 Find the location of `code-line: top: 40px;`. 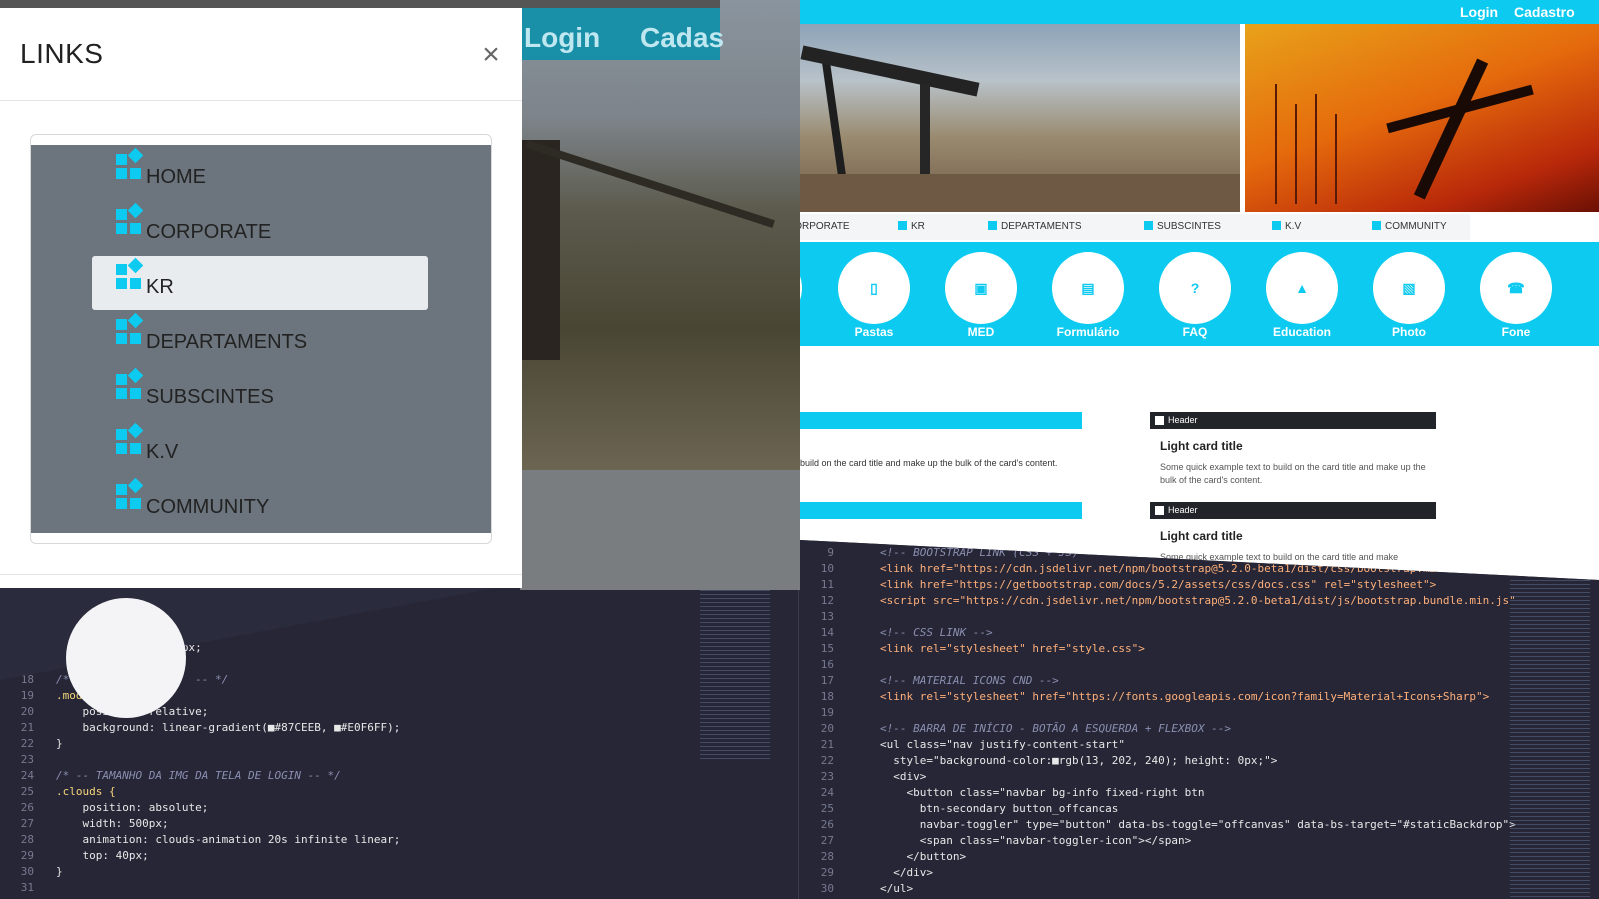

code-line: top: 40px; is located at coordinates (102, 855).